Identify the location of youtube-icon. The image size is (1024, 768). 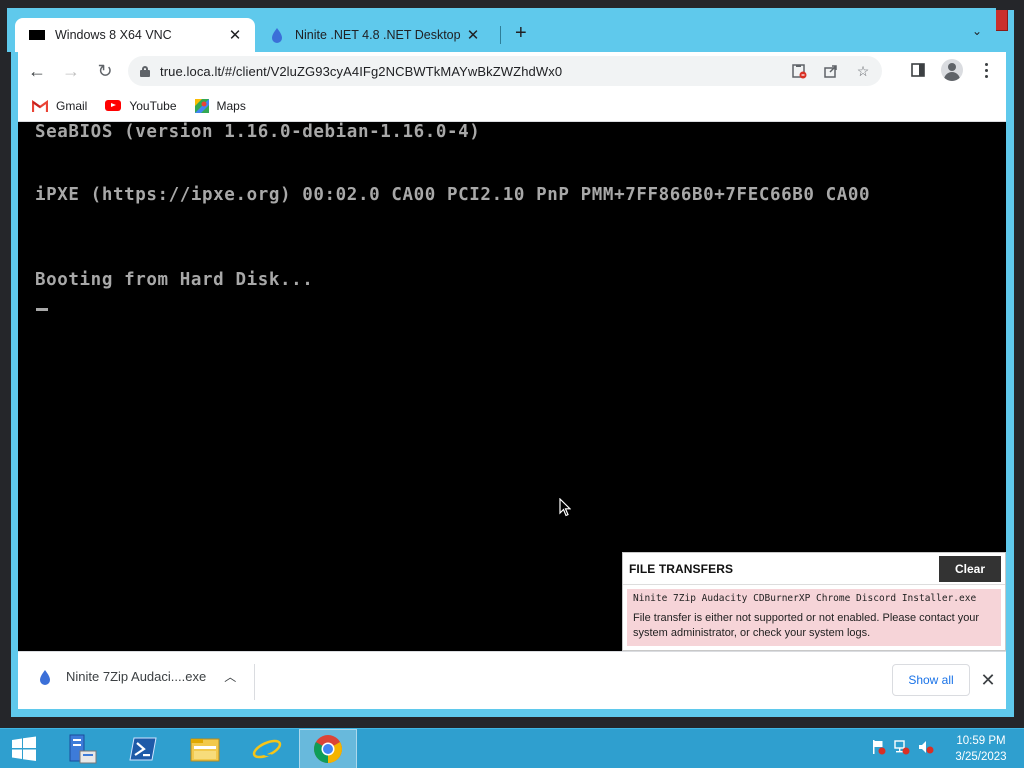
(113, 105).